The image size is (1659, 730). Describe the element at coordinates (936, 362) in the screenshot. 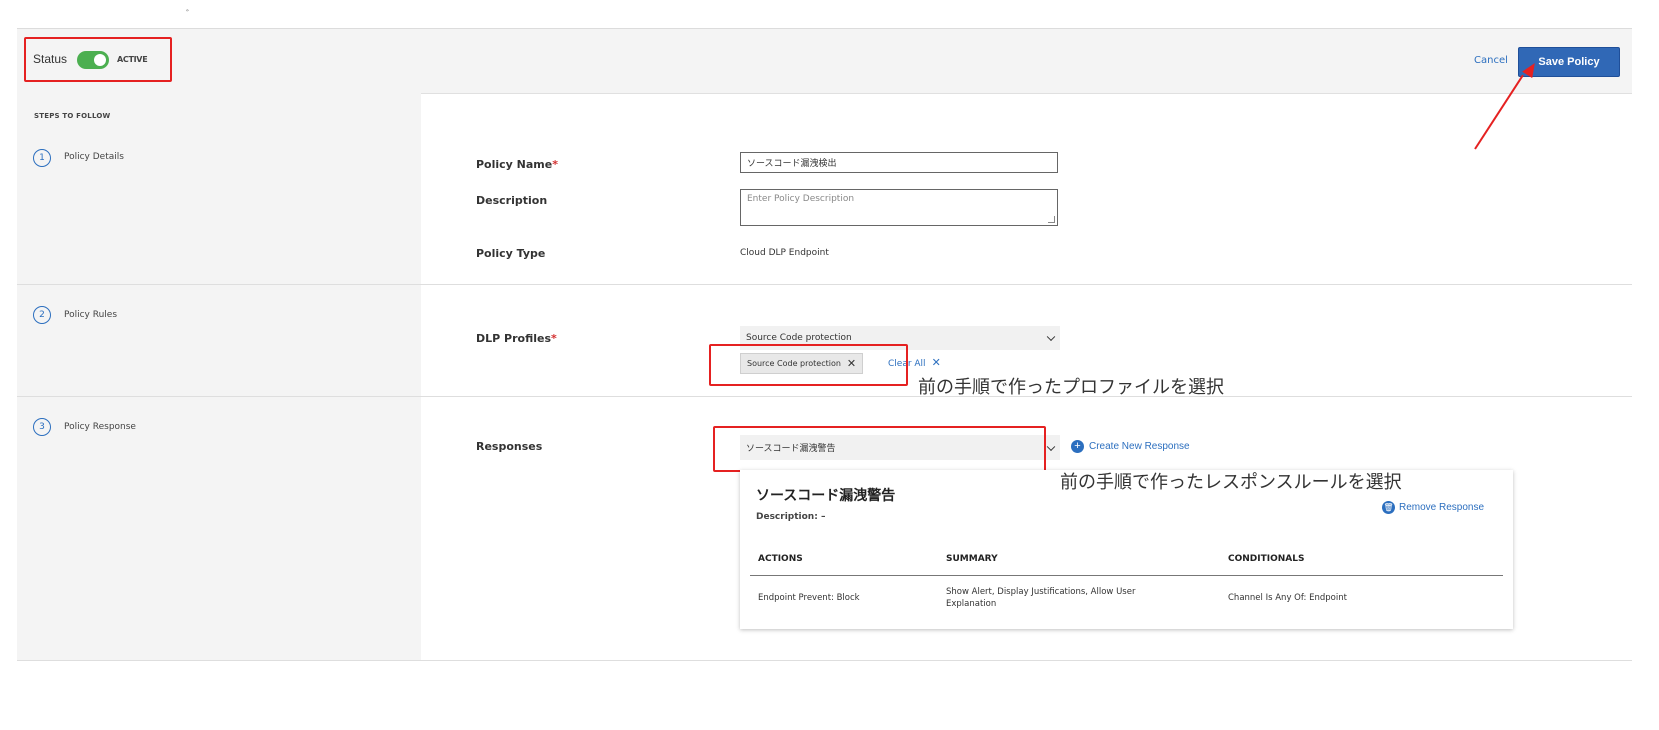

I see `close-icon: ✕` at that location.